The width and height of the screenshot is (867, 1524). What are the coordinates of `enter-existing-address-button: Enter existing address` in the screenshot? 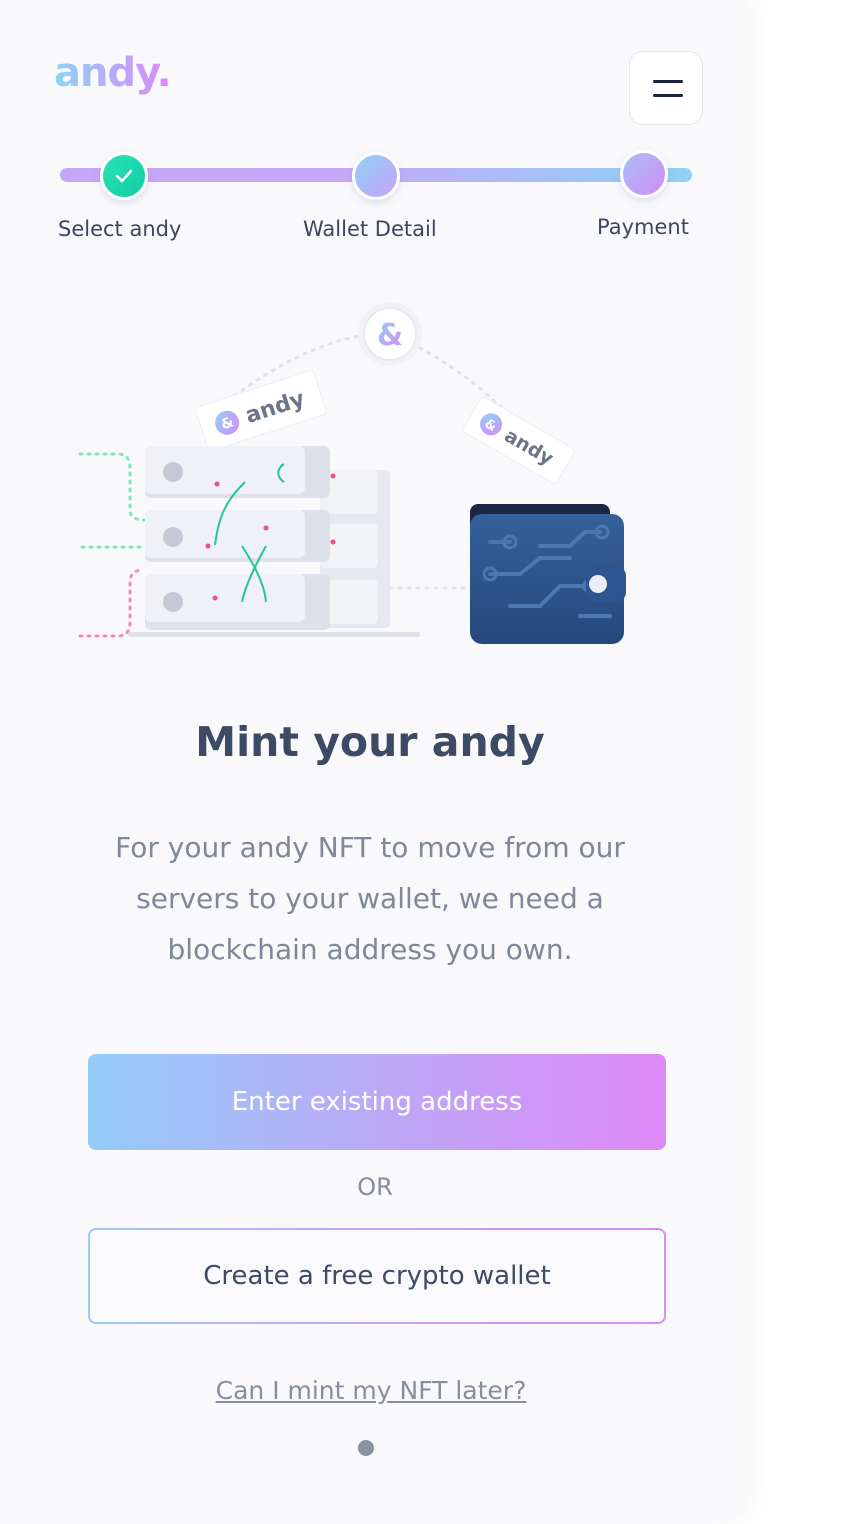 It's located at (377, 1102).